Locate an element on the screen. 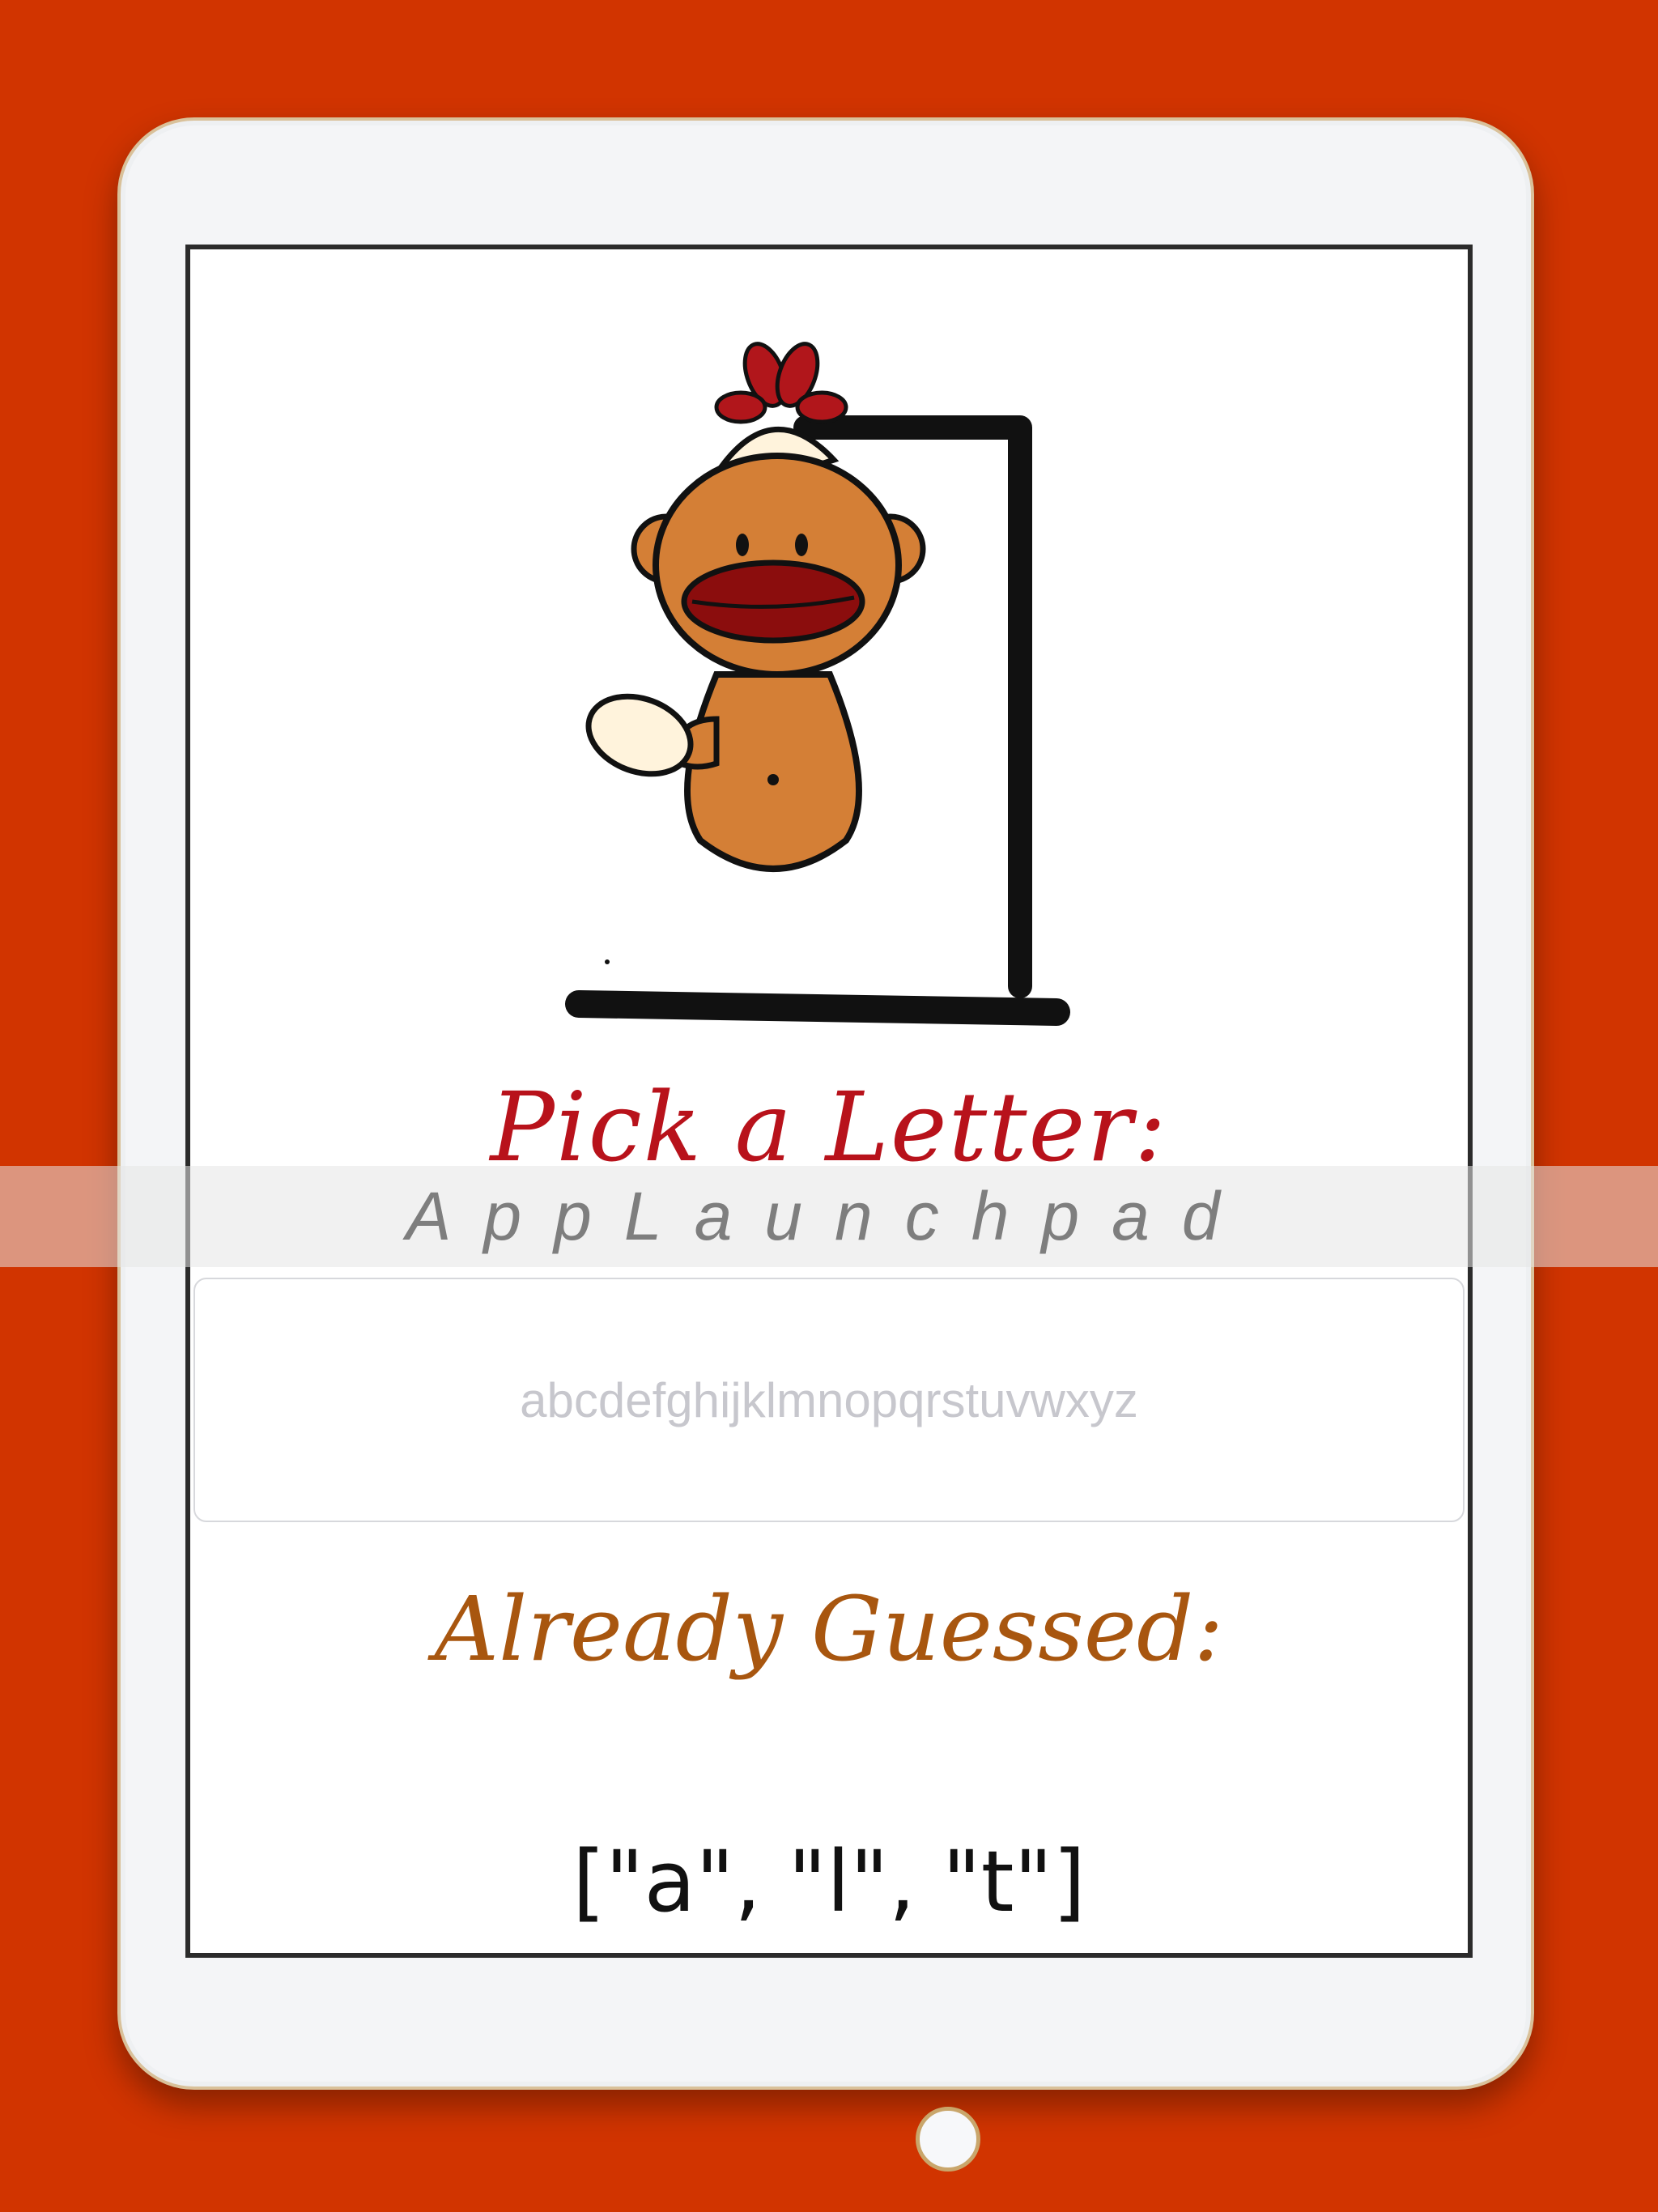 The height and width of the screenshot is (2212, 1658). letter-input is located at coordinates (829, 1400).